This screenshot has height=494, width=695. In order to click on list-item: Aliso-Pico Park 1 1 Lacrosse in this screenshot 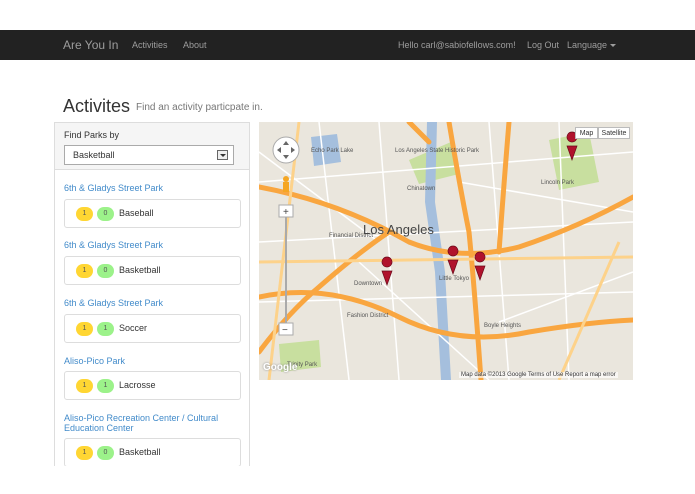, I will do `click(154, 378)`.